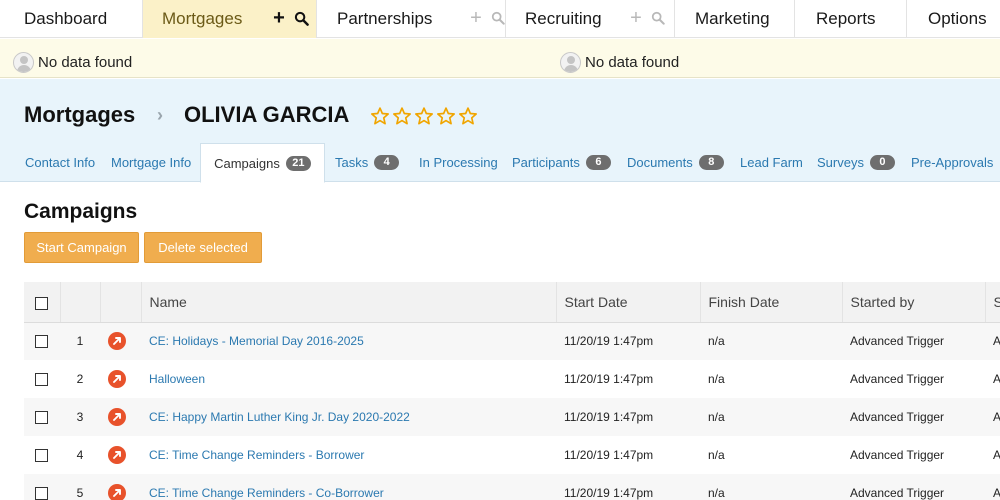  What do you see at coordinates (636, 18) in the screenshot?
I see `add-recruit-icon: +` at bounding box center [636, 18].